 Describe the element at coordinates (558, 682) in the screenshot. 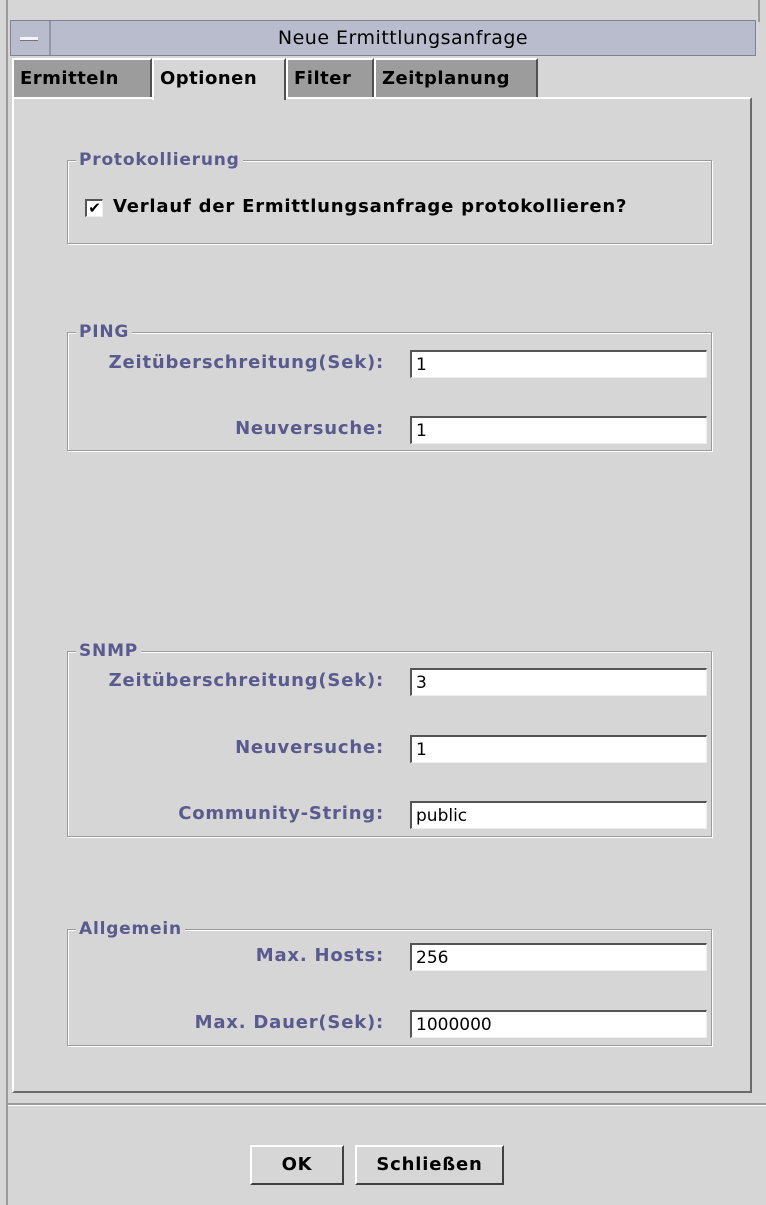

I see `snmp-timeout-input` at that location.